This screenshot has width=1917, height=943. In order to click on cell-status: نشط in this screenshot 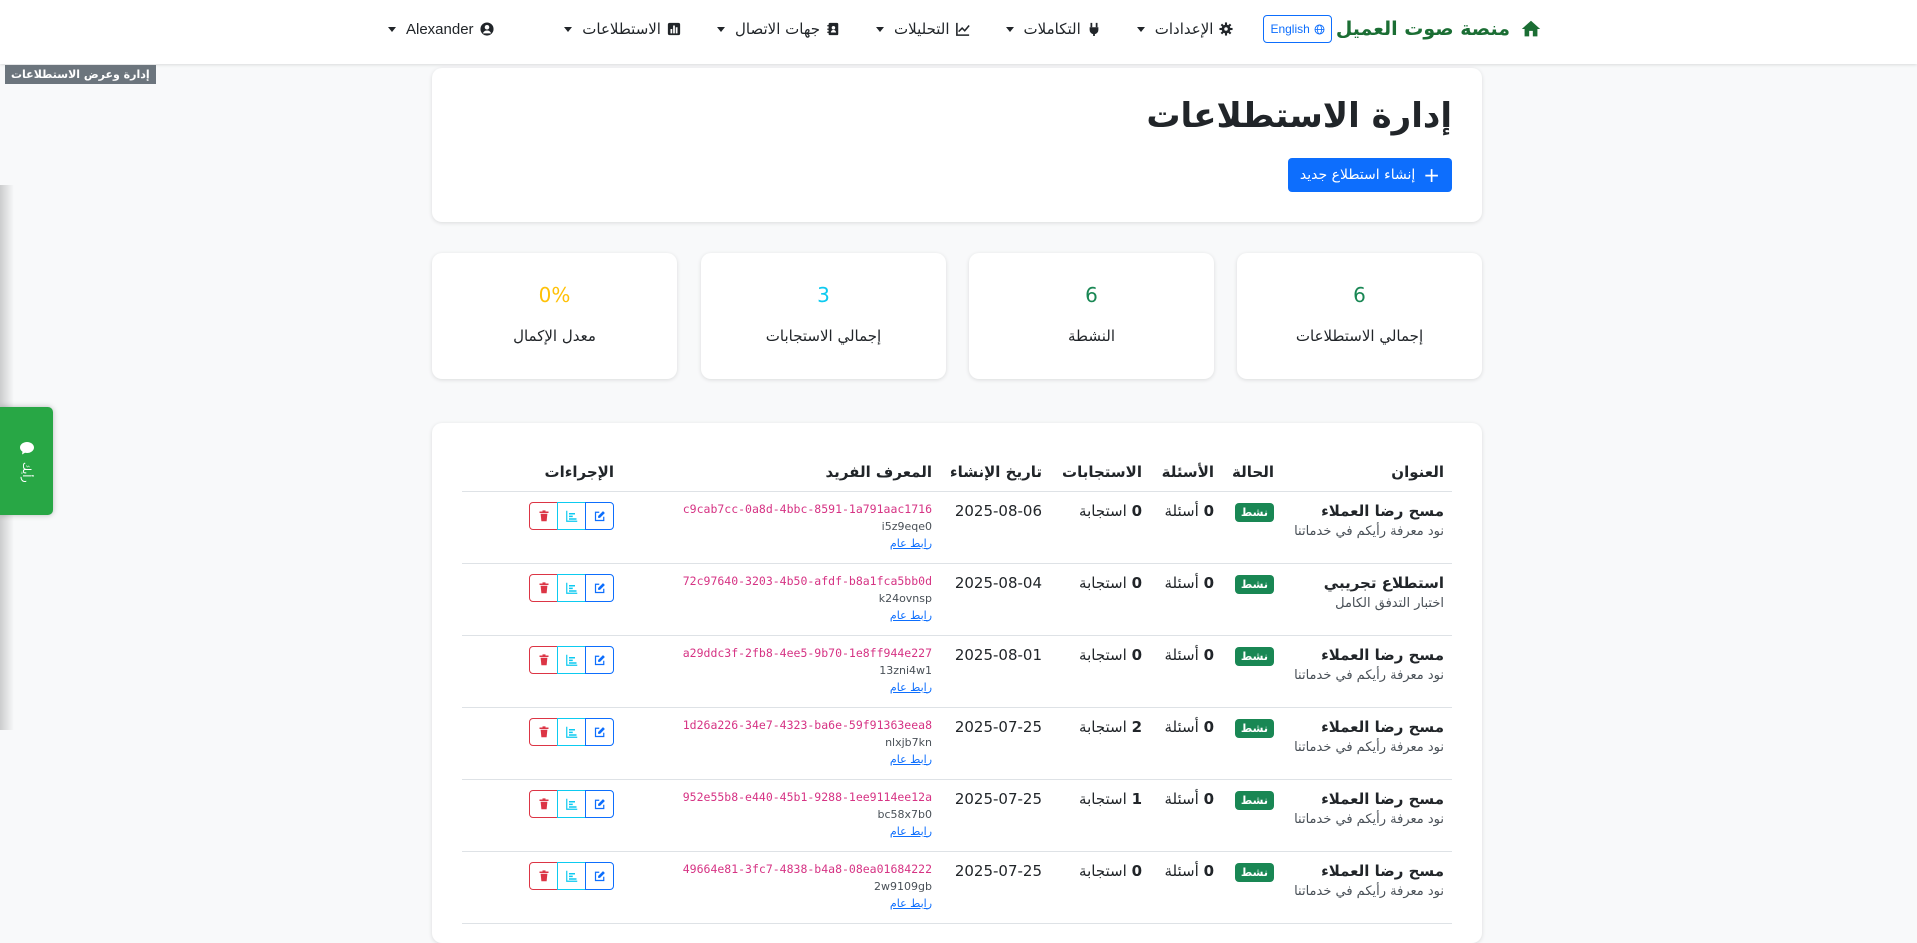, I will do `click(1252, 743)`.